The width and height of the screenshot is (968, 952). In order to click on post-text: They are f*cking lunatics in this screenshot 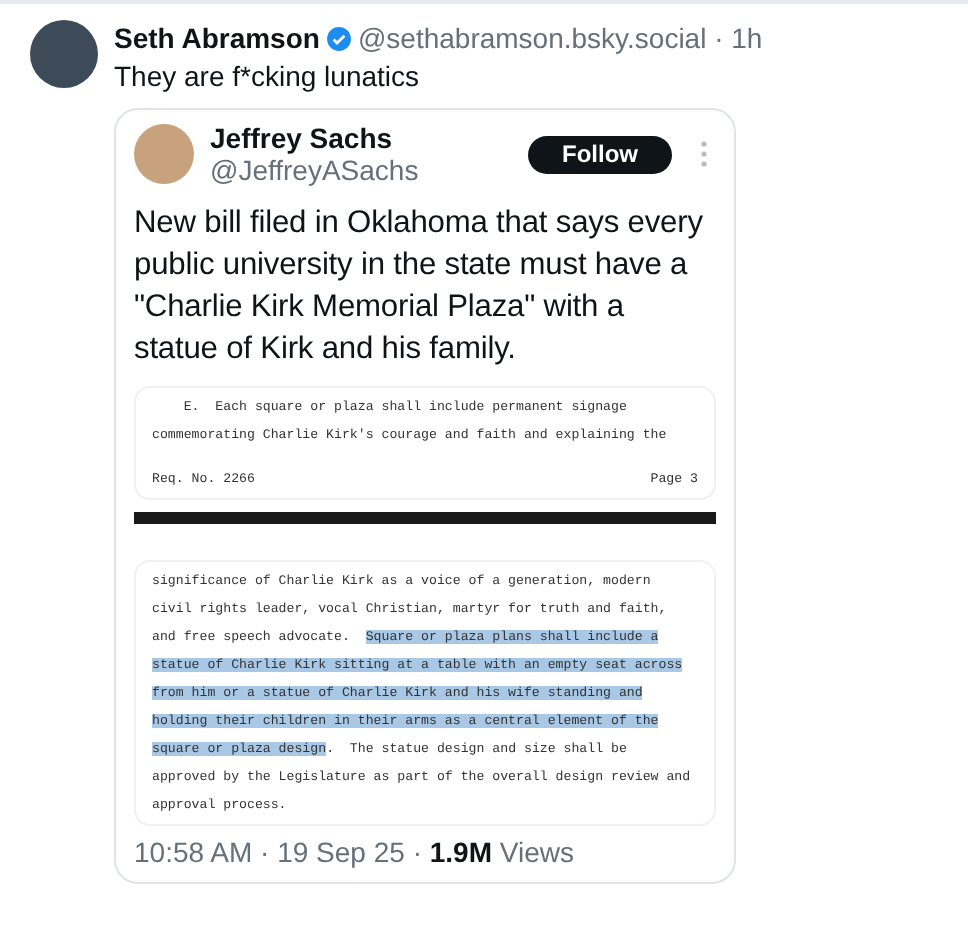, I will do `click(268, 77)`.